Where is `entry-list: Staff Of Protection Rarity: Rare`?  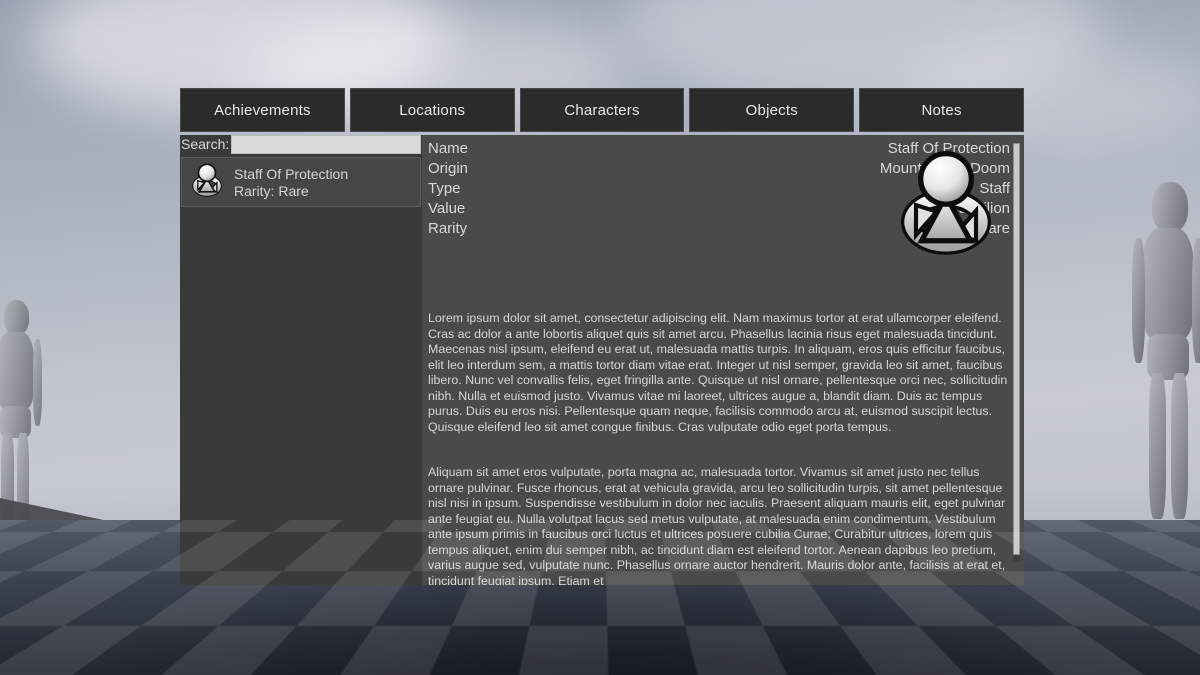 entry-list: Staff Of Protection Rarity: Rare is located at coordinates (301, 369).